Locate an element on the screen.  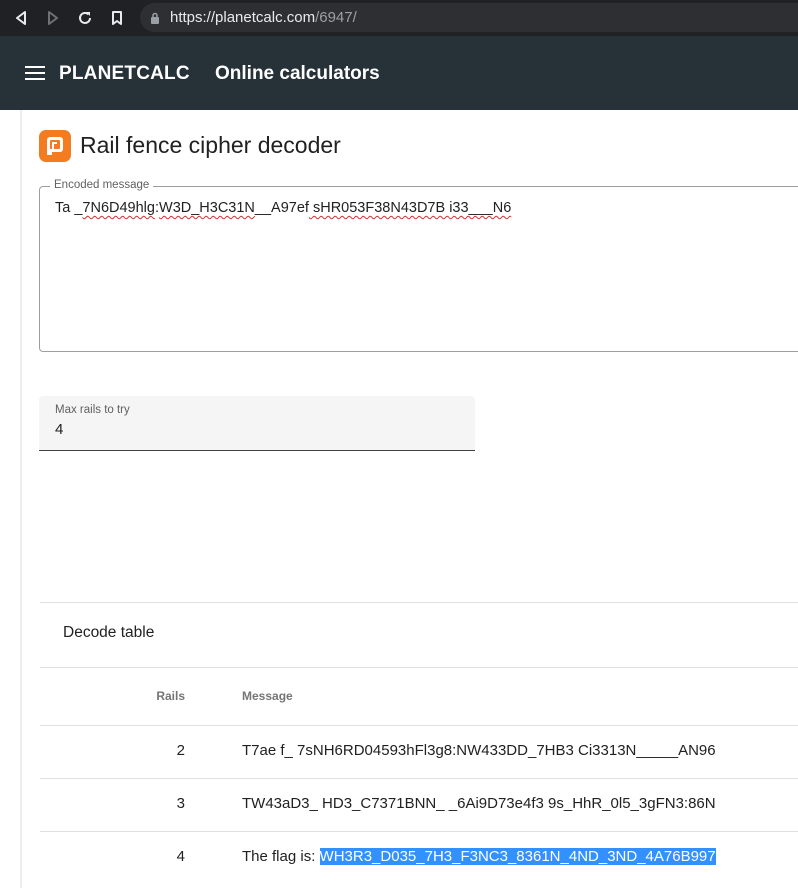
back-icon is located at coordinates (21, 18).